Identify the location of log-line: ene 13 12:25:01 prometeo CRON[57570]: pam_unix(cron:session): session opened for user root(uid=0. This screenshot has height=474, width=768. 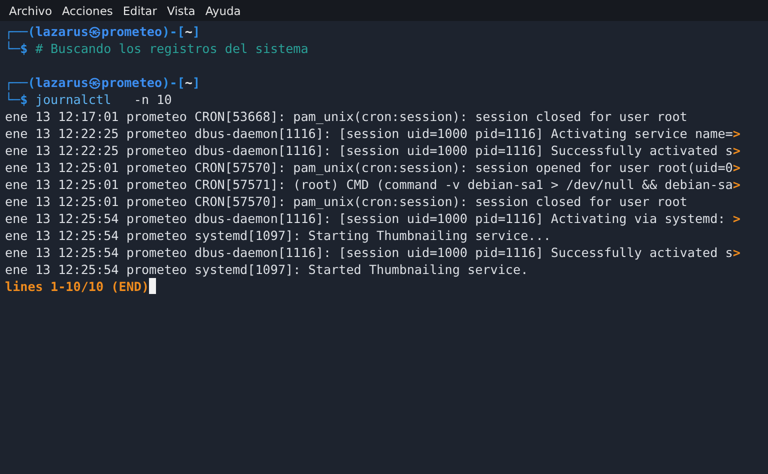
(369, 167).